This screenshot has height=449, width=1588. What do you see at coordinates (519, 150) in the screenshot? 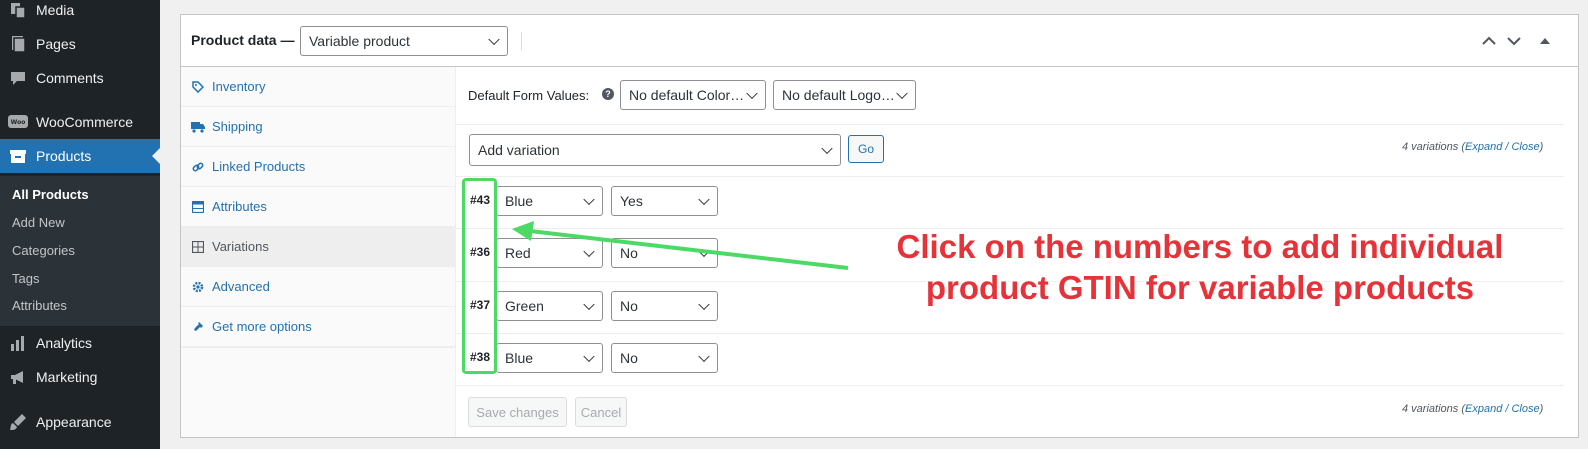
I see `add-variation-value: Add variation` at bounding box center [519, 150].